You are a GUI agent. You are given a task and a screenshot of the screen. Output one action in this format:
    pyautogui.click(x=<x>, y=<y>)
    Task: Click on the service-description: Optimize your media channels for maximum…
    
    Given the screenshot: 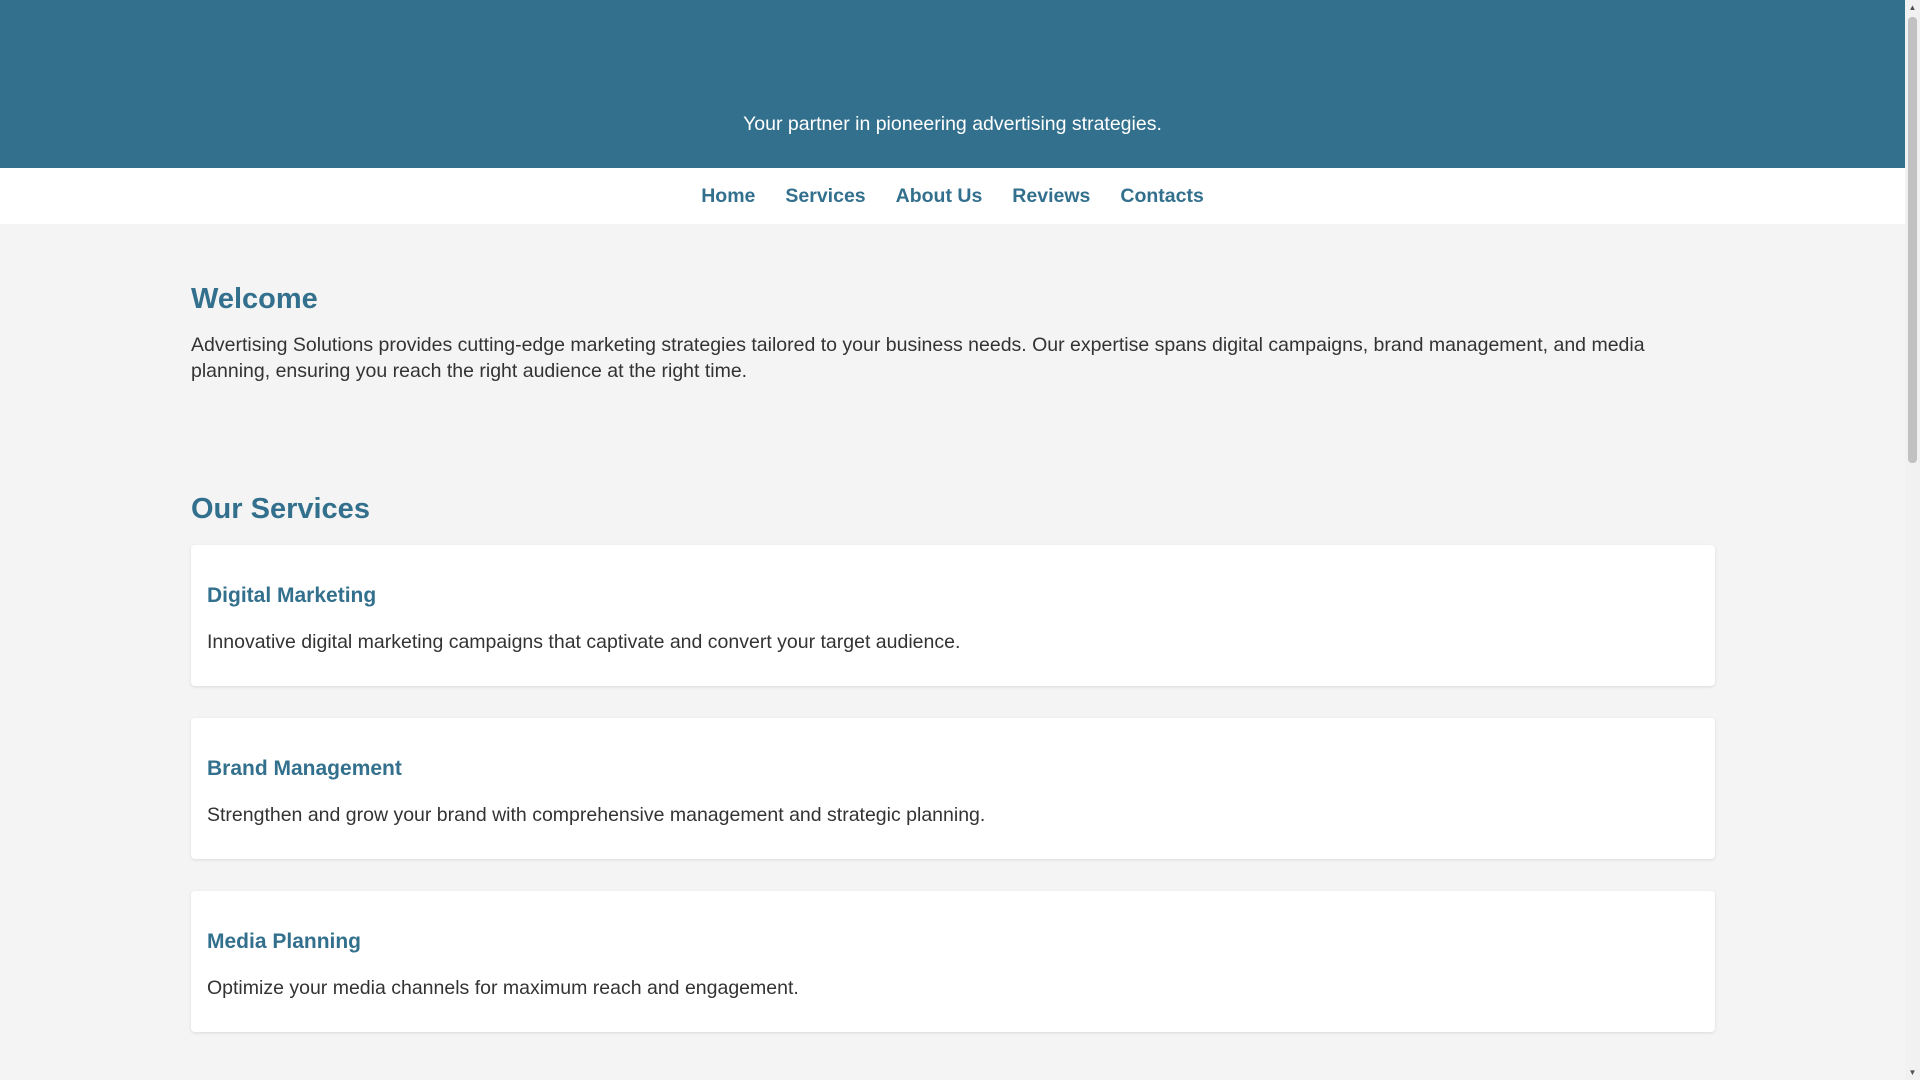 What is the action you would take?
    pyautogui.click(x=503, y=988)
    